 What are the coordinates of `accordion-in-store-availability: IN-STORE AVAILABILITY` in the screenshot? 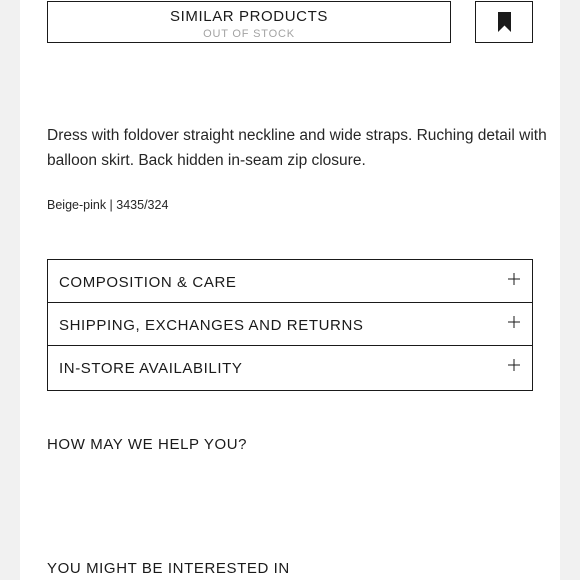 It's located at (290, 368).